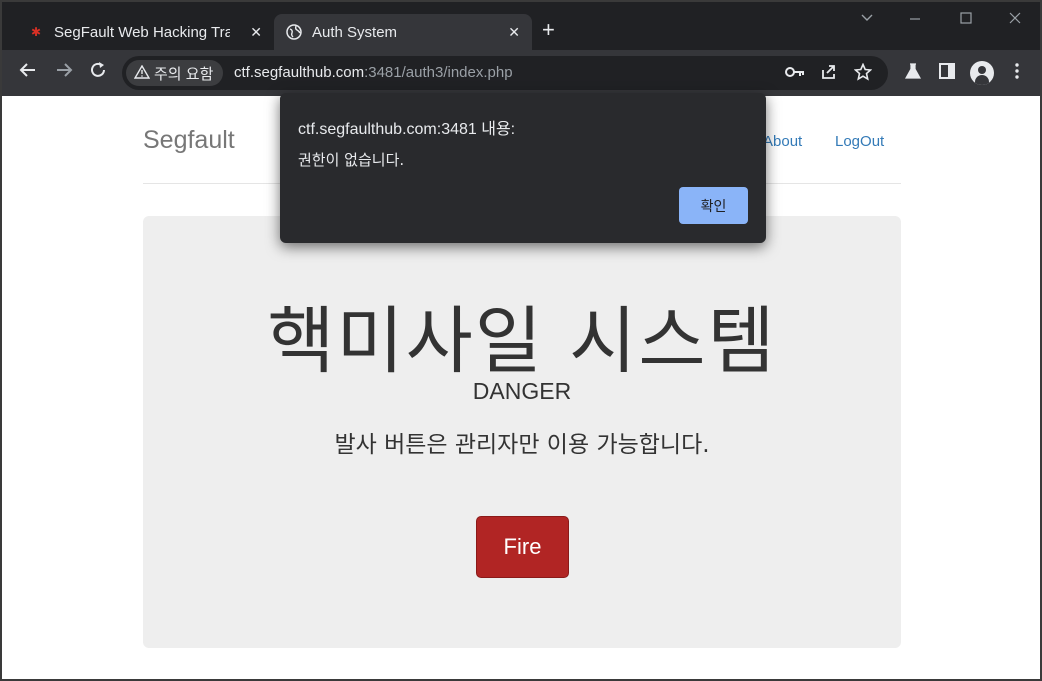 The image size is (1042, 681). What do you see at coordinates (98, 73) in the screenshot?
I see `reload-icon` at bounding box center [98, 73].